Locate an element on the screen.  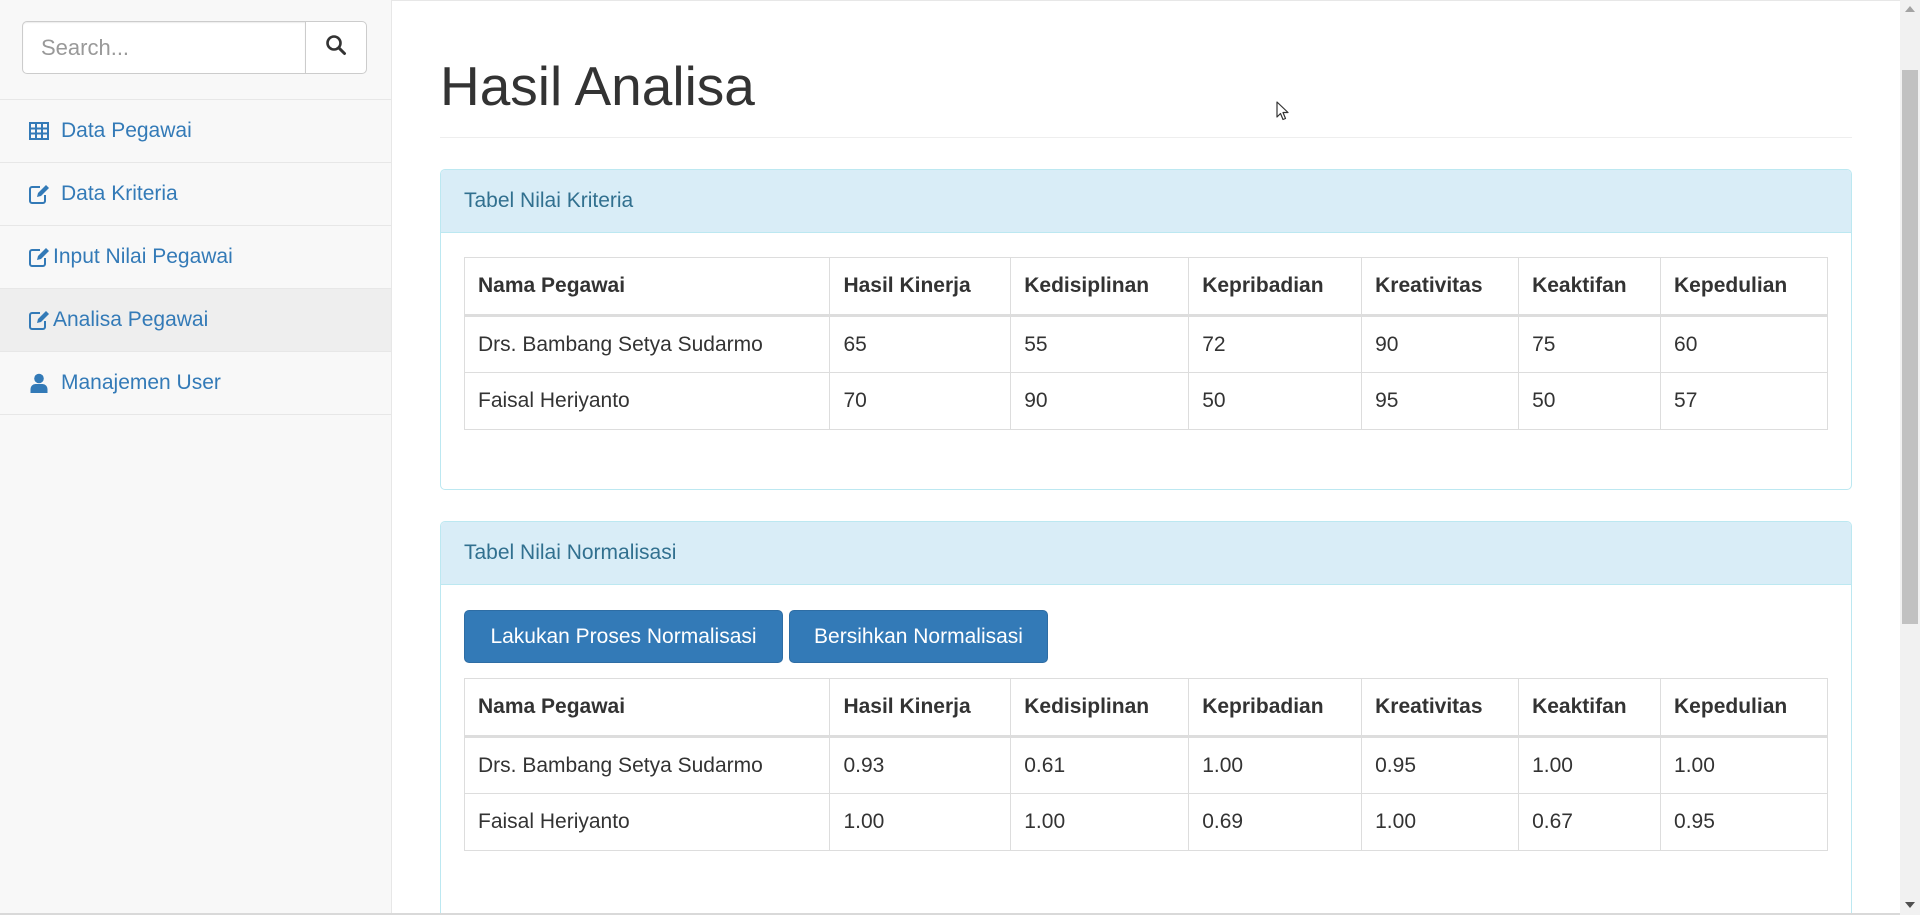
table-cell: 75 is located at coordinates (1590, 344).